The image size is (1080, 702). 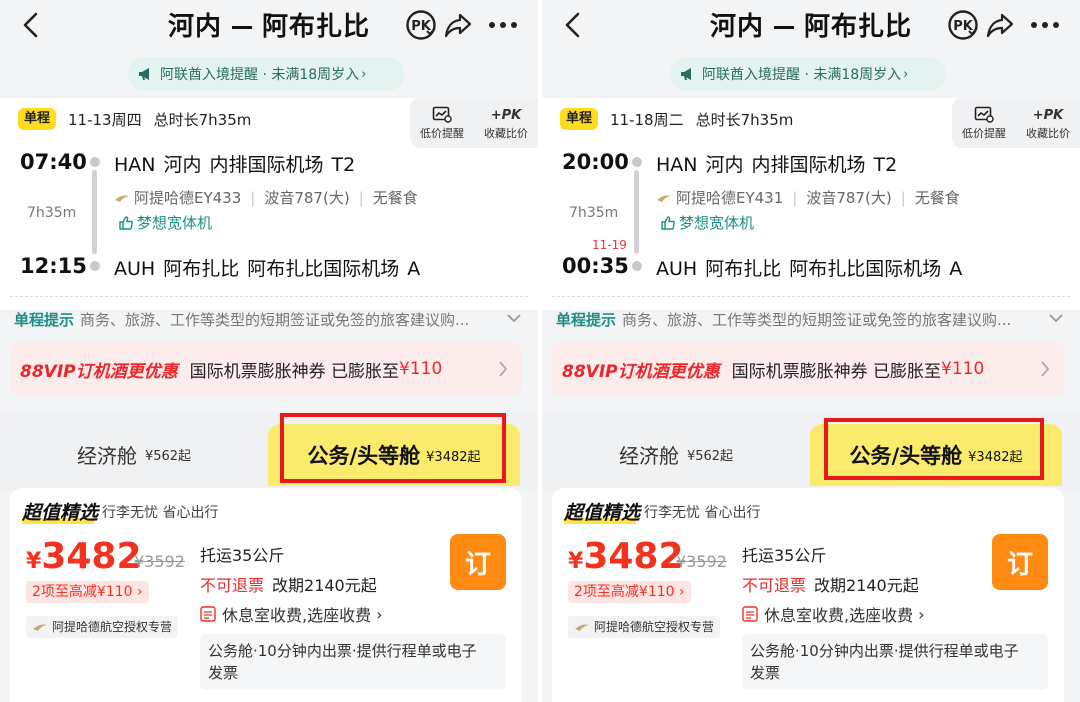 I want to click on offer-subtitle: 行李无忧 省心出行, so click(x=160, y=513).